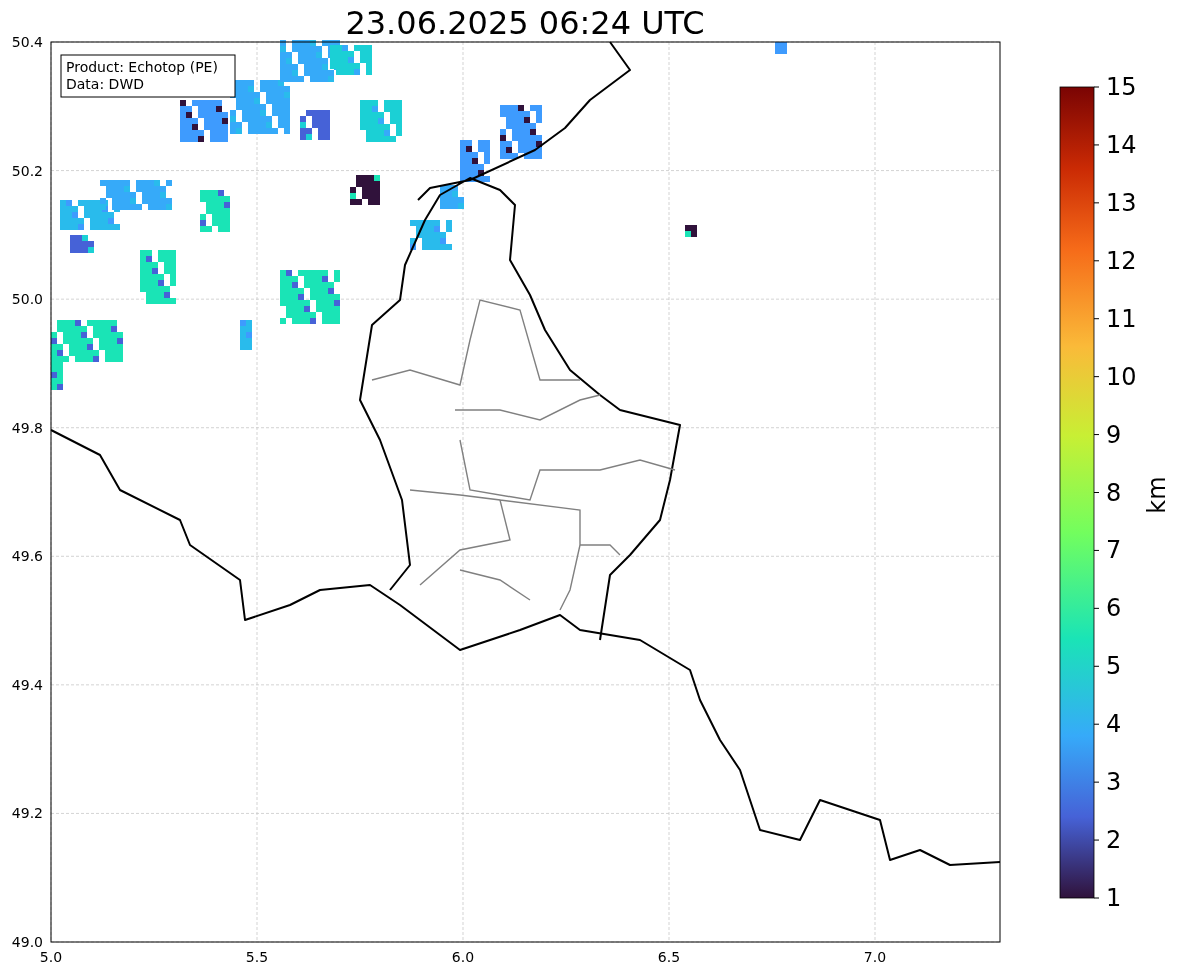 The height and width of the screenshot is (976, 1178). I want to click on colorbar-tick-label: 5, so click(1114, 666).